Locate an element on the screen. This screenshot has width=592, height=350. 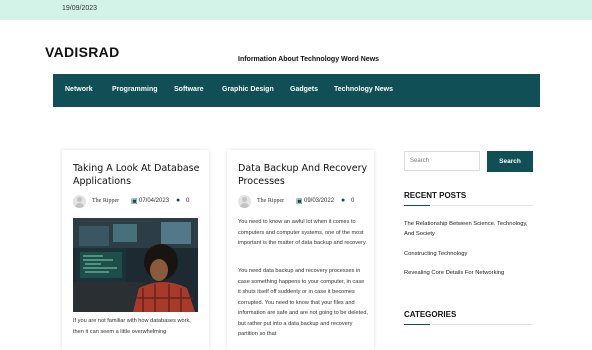
recent-post-link: Revealing Core Details For Networking is located at coordinates (471, 273).